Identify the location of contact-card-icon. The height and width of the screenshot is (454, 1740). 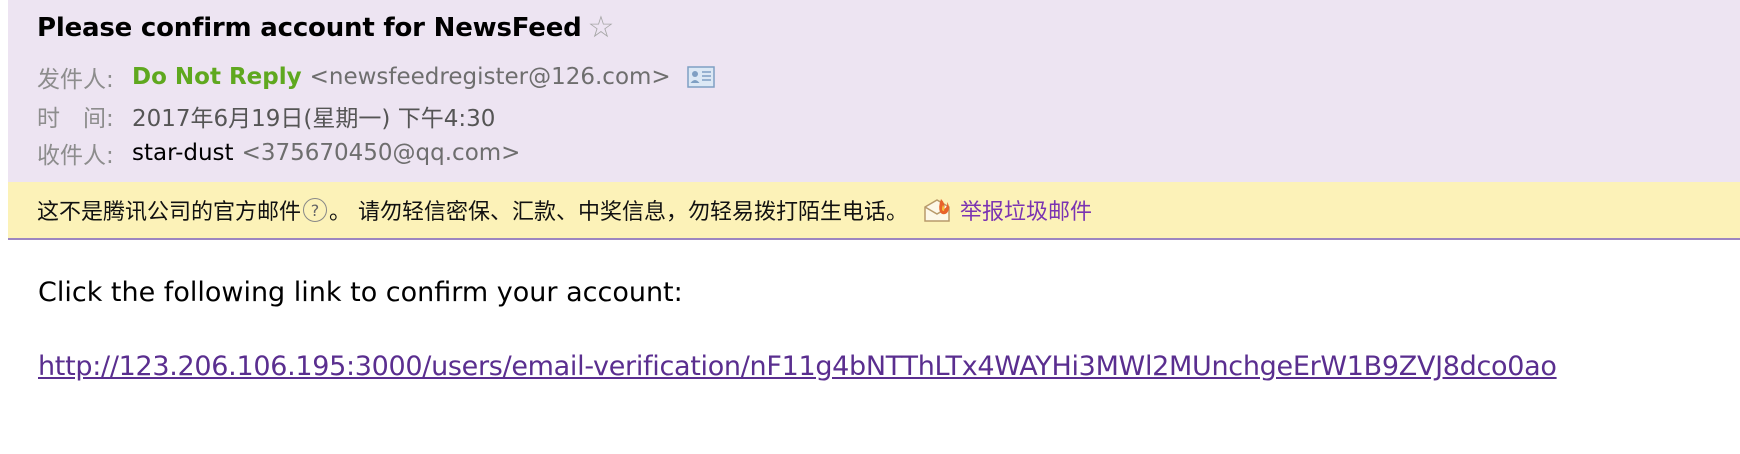
(700, 77).